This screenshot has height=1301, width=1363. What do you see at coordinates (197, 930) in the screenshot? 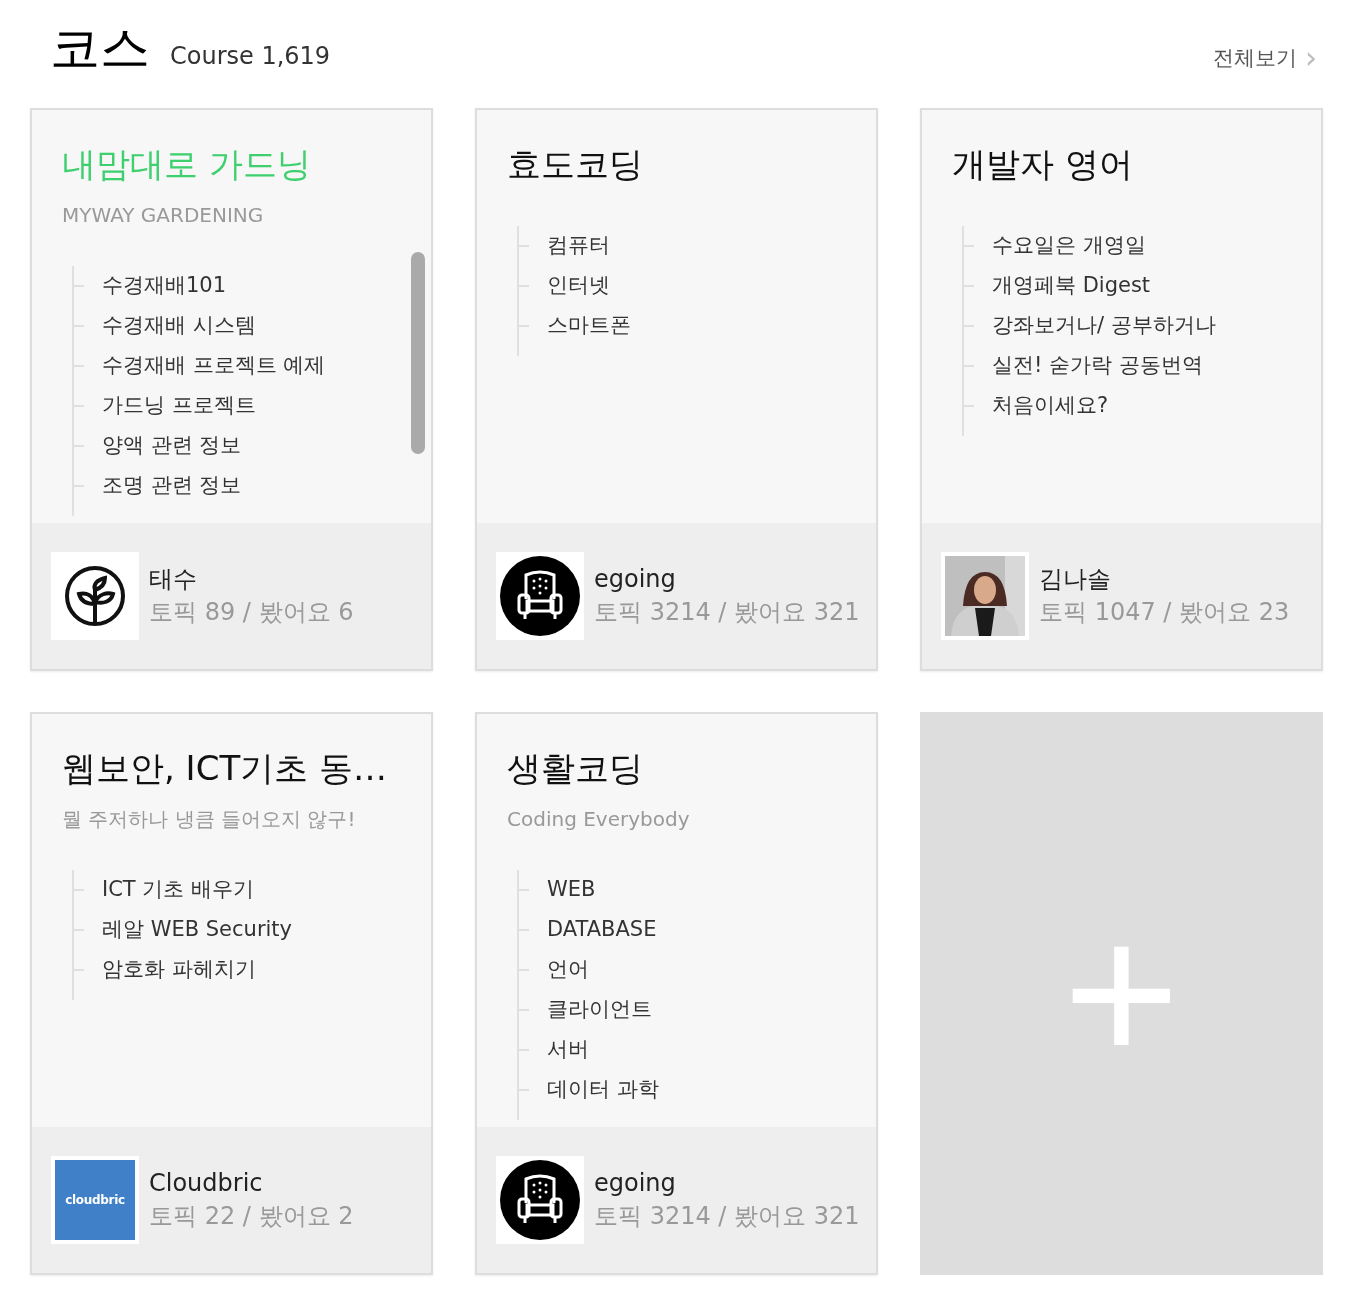
I see `topic-link: 레알 WEB Security` at bounding box center [197, 930].